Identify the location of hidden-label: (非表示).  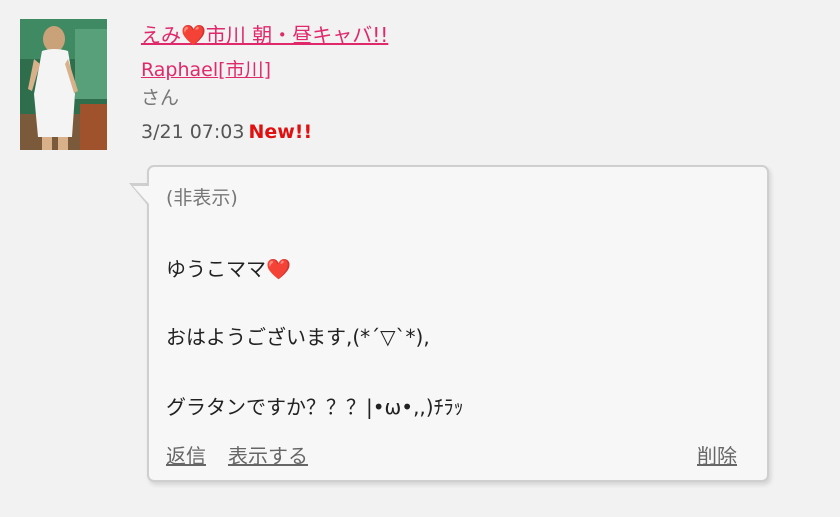
(202, 198).